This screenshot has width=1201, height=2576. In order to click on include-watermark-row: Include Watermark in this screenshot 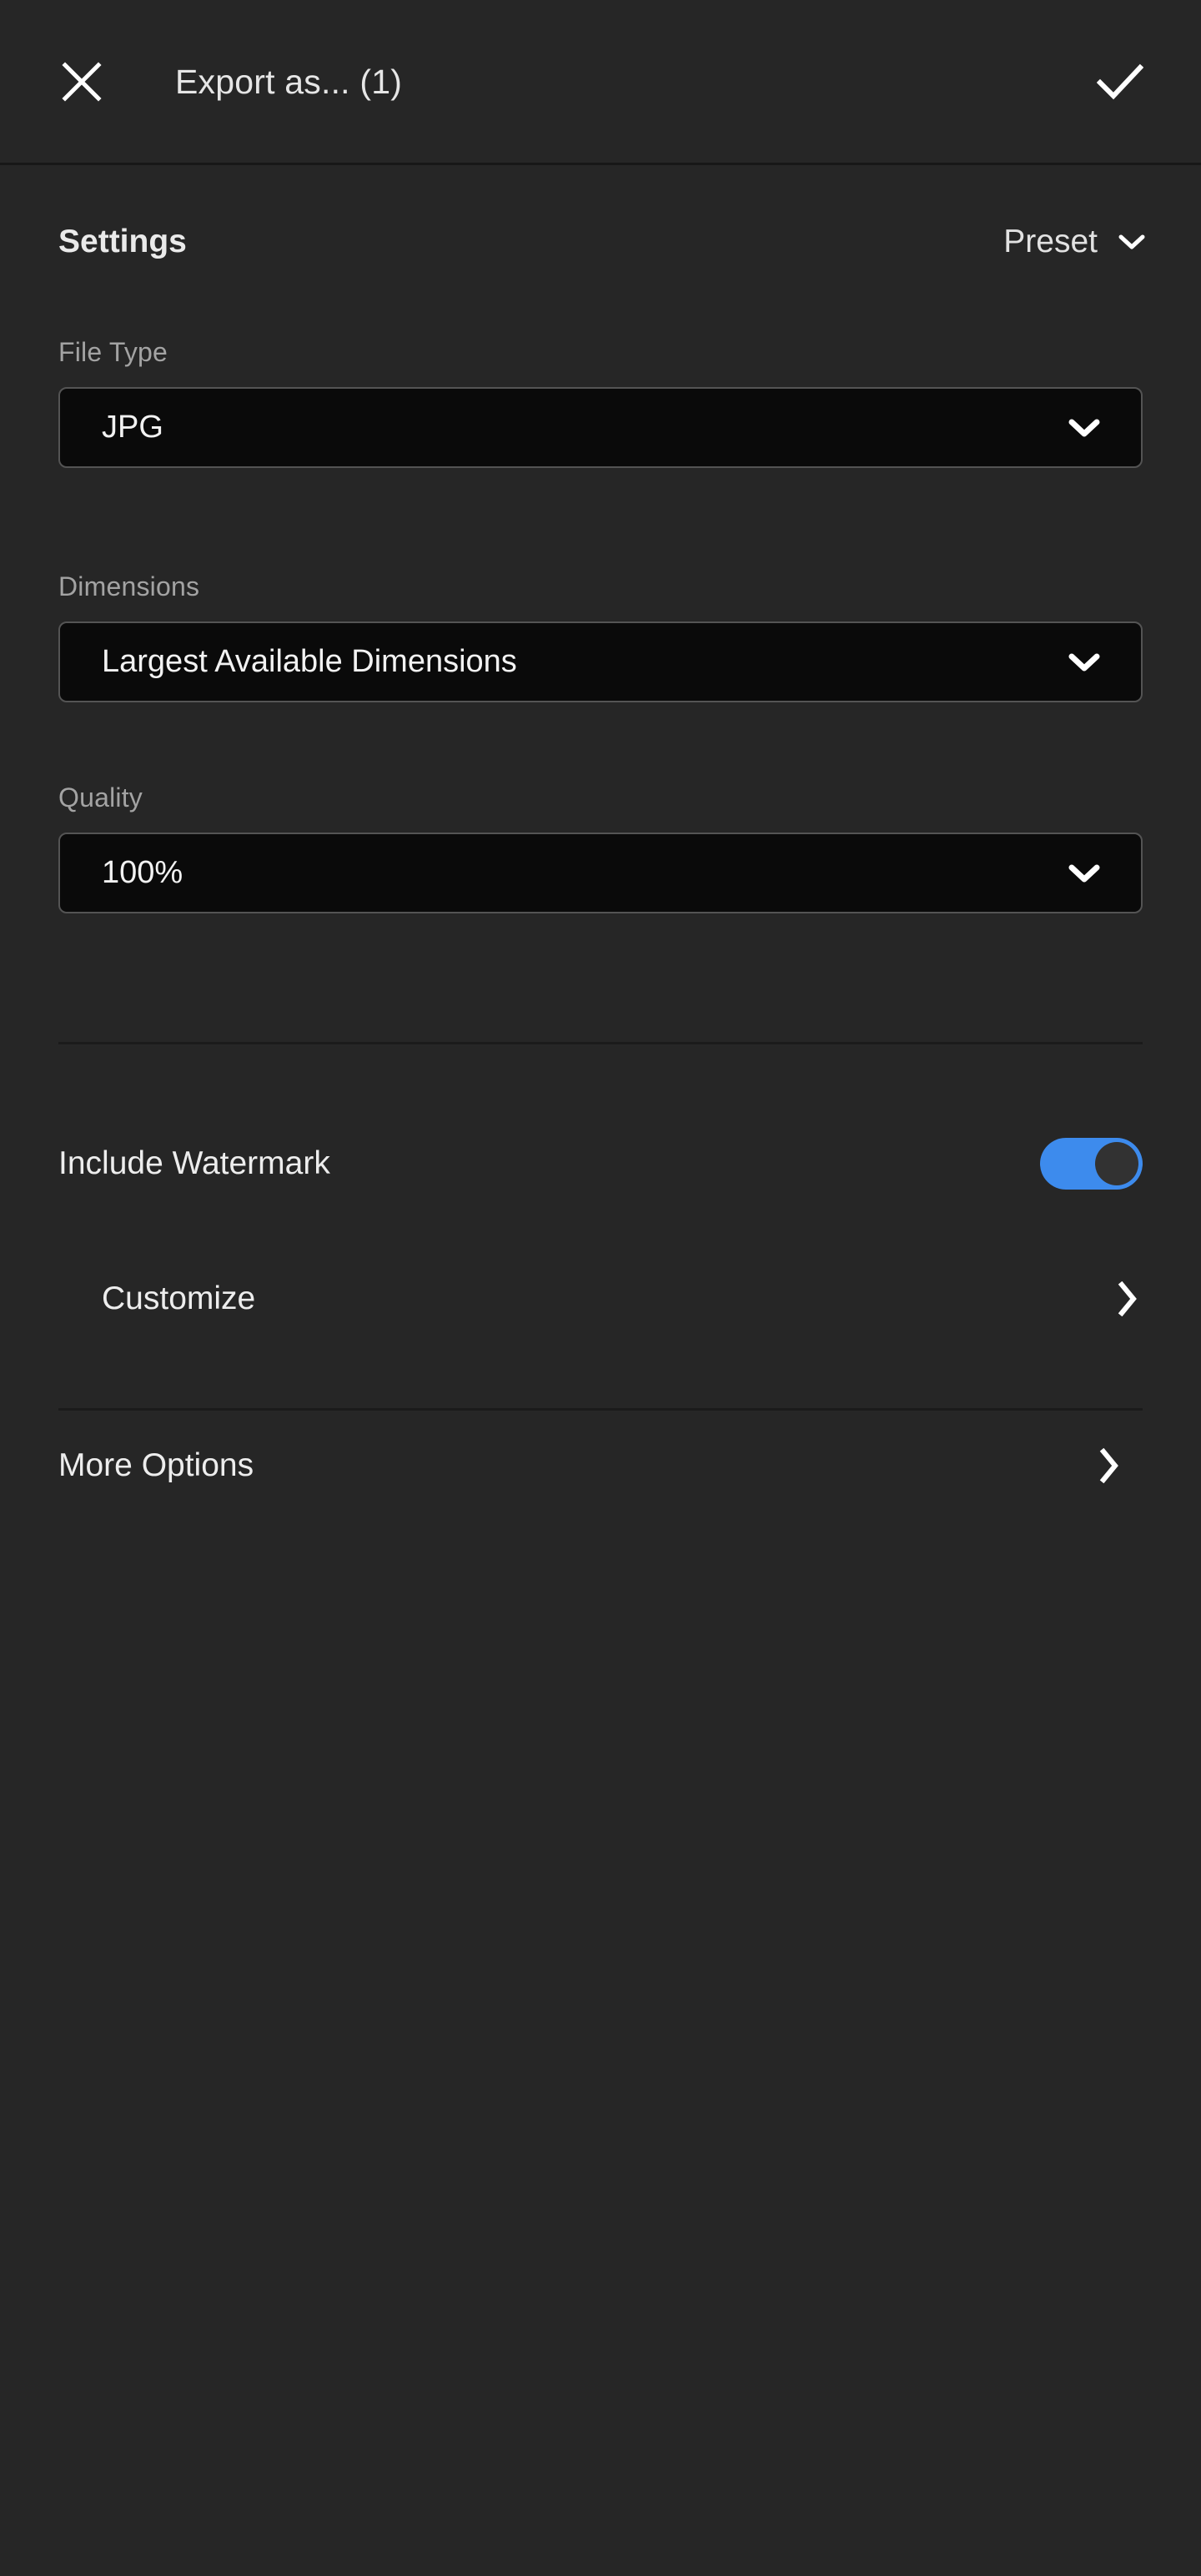, I will do `click(601, 1163)`.